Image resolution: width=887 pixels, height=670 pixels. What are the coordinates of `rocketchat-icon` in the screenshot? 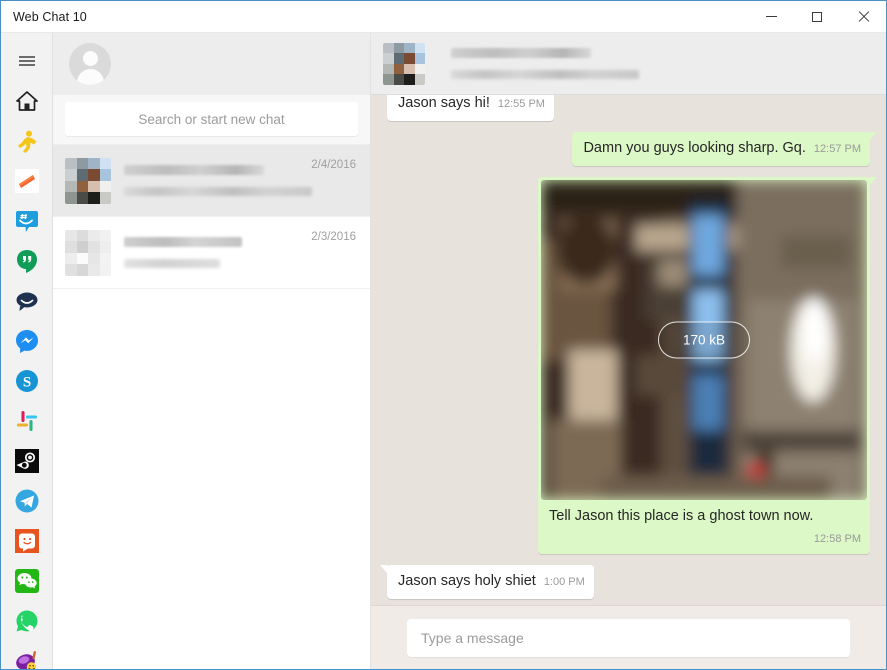 It's located at (26, 541).